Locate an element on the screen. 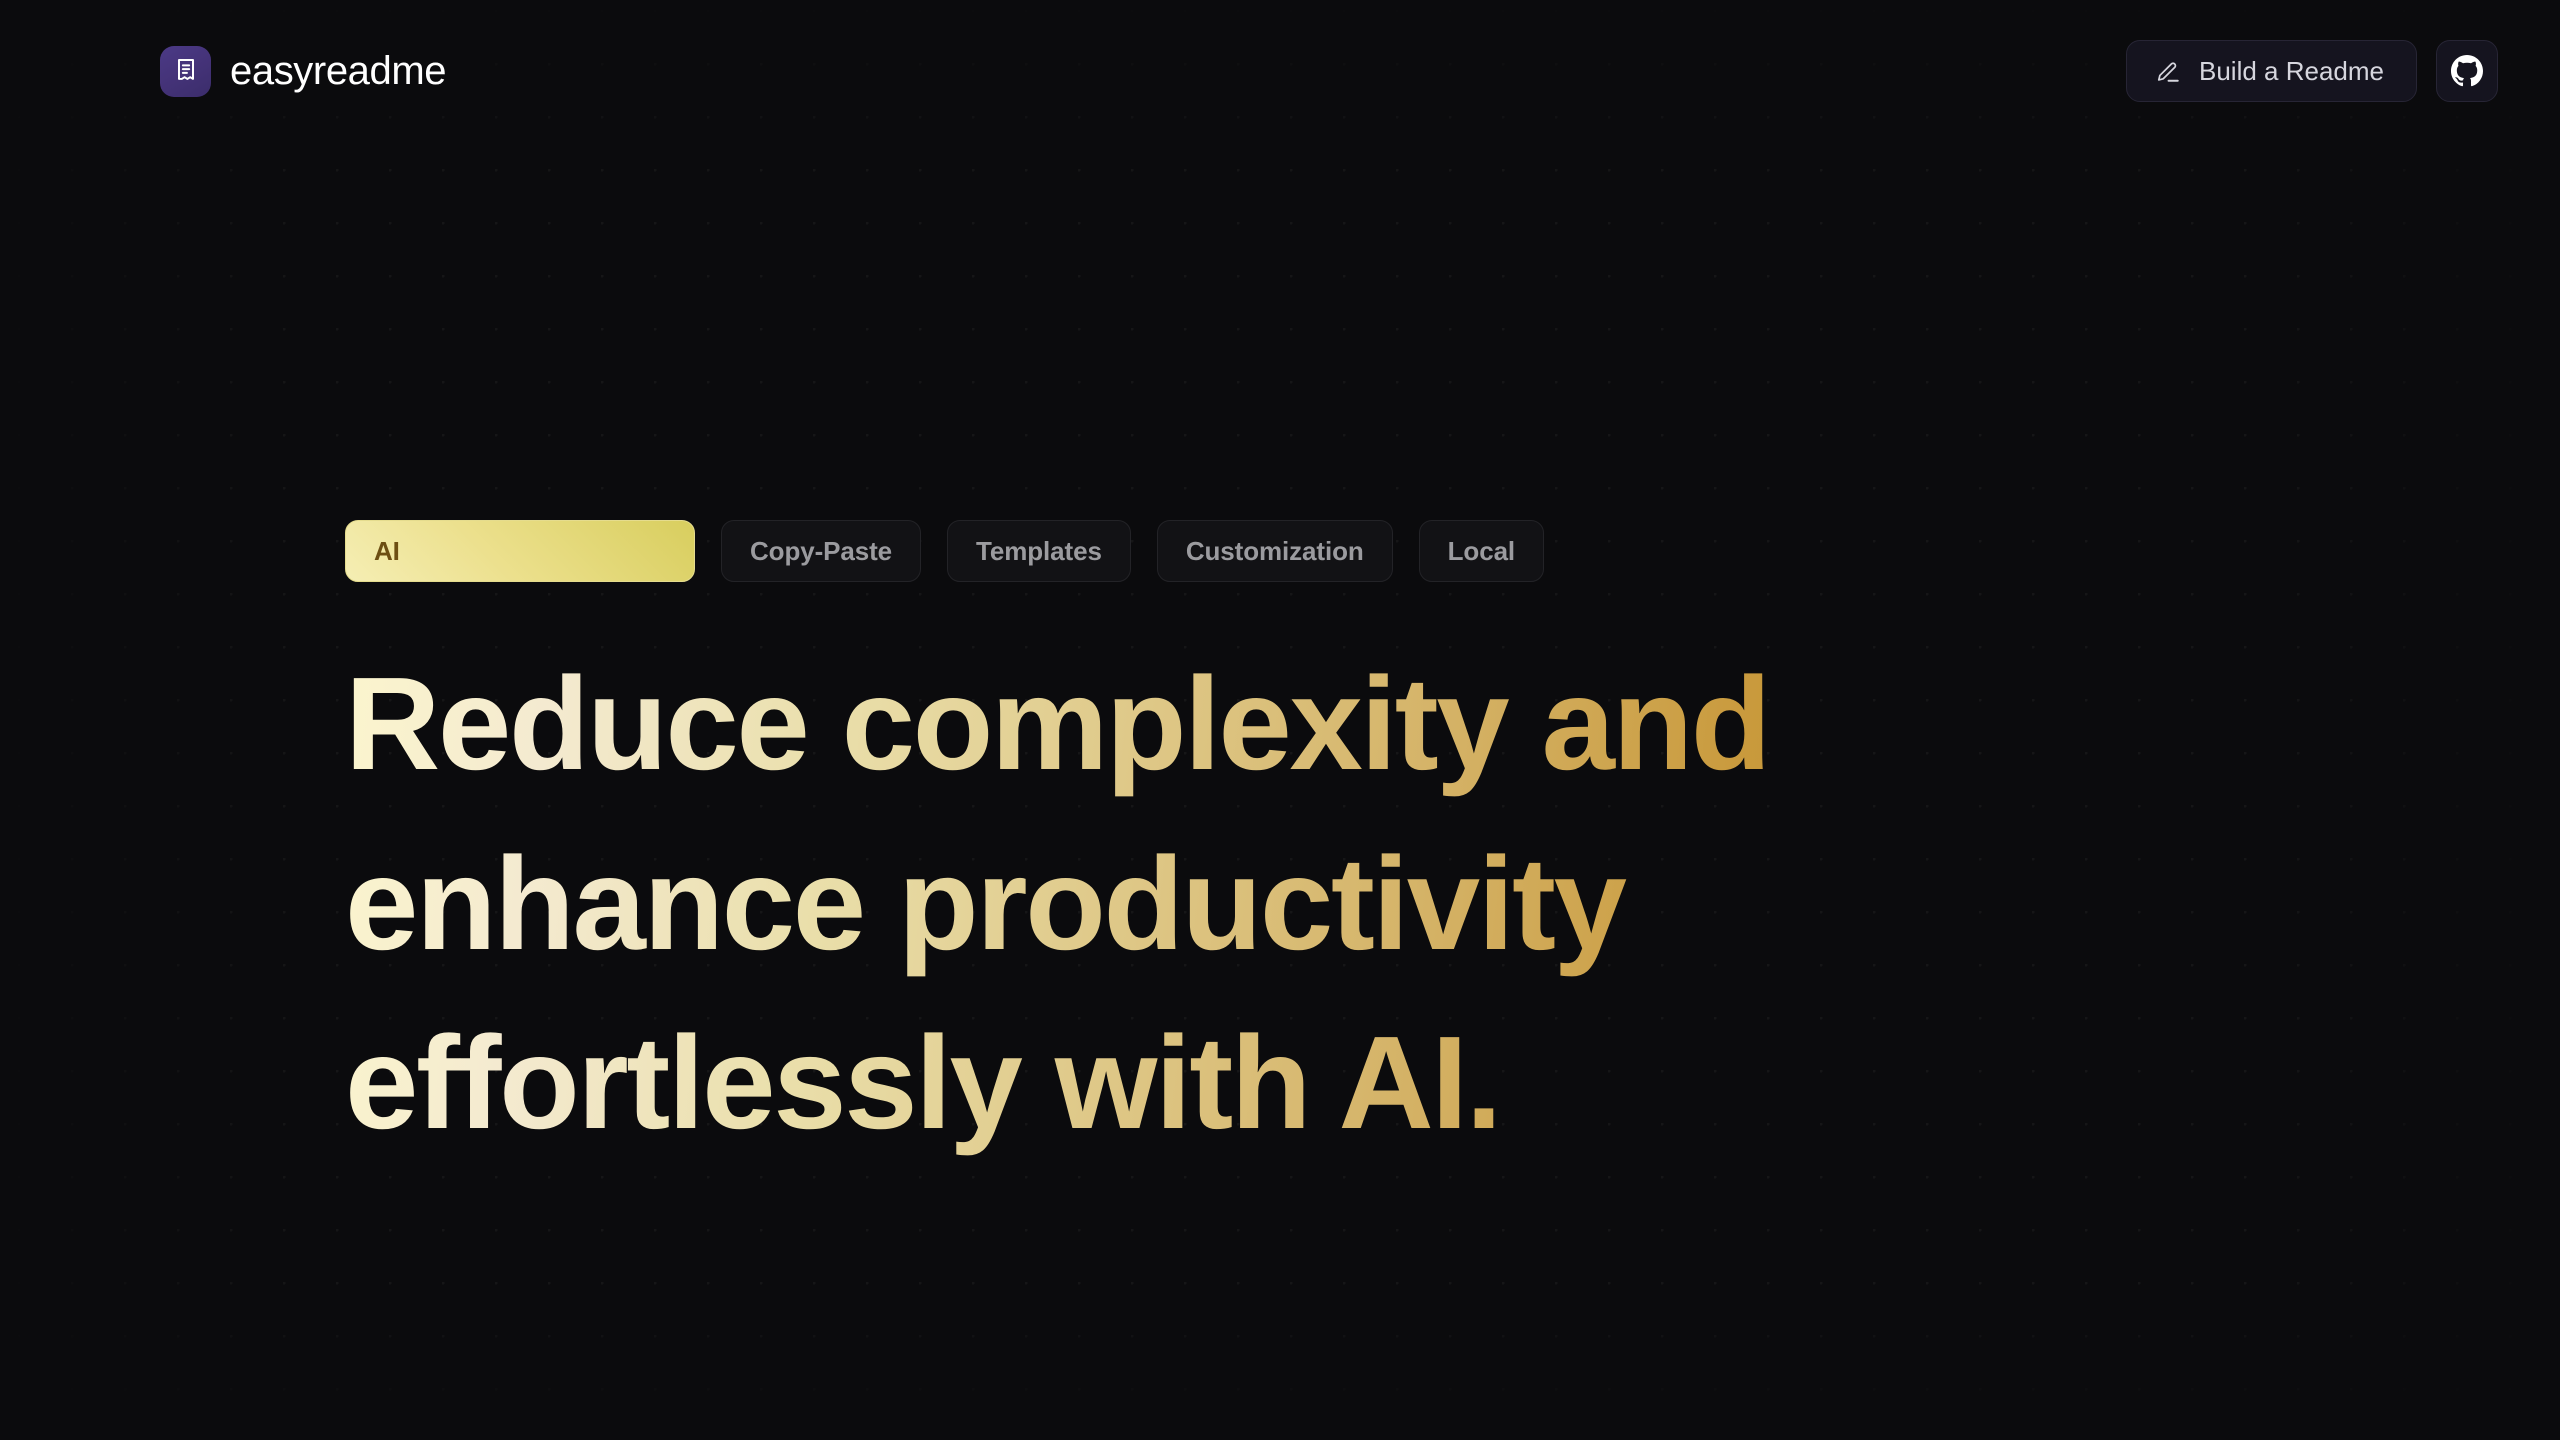  pen-edit-icon is located at coordinates (2168, 71).